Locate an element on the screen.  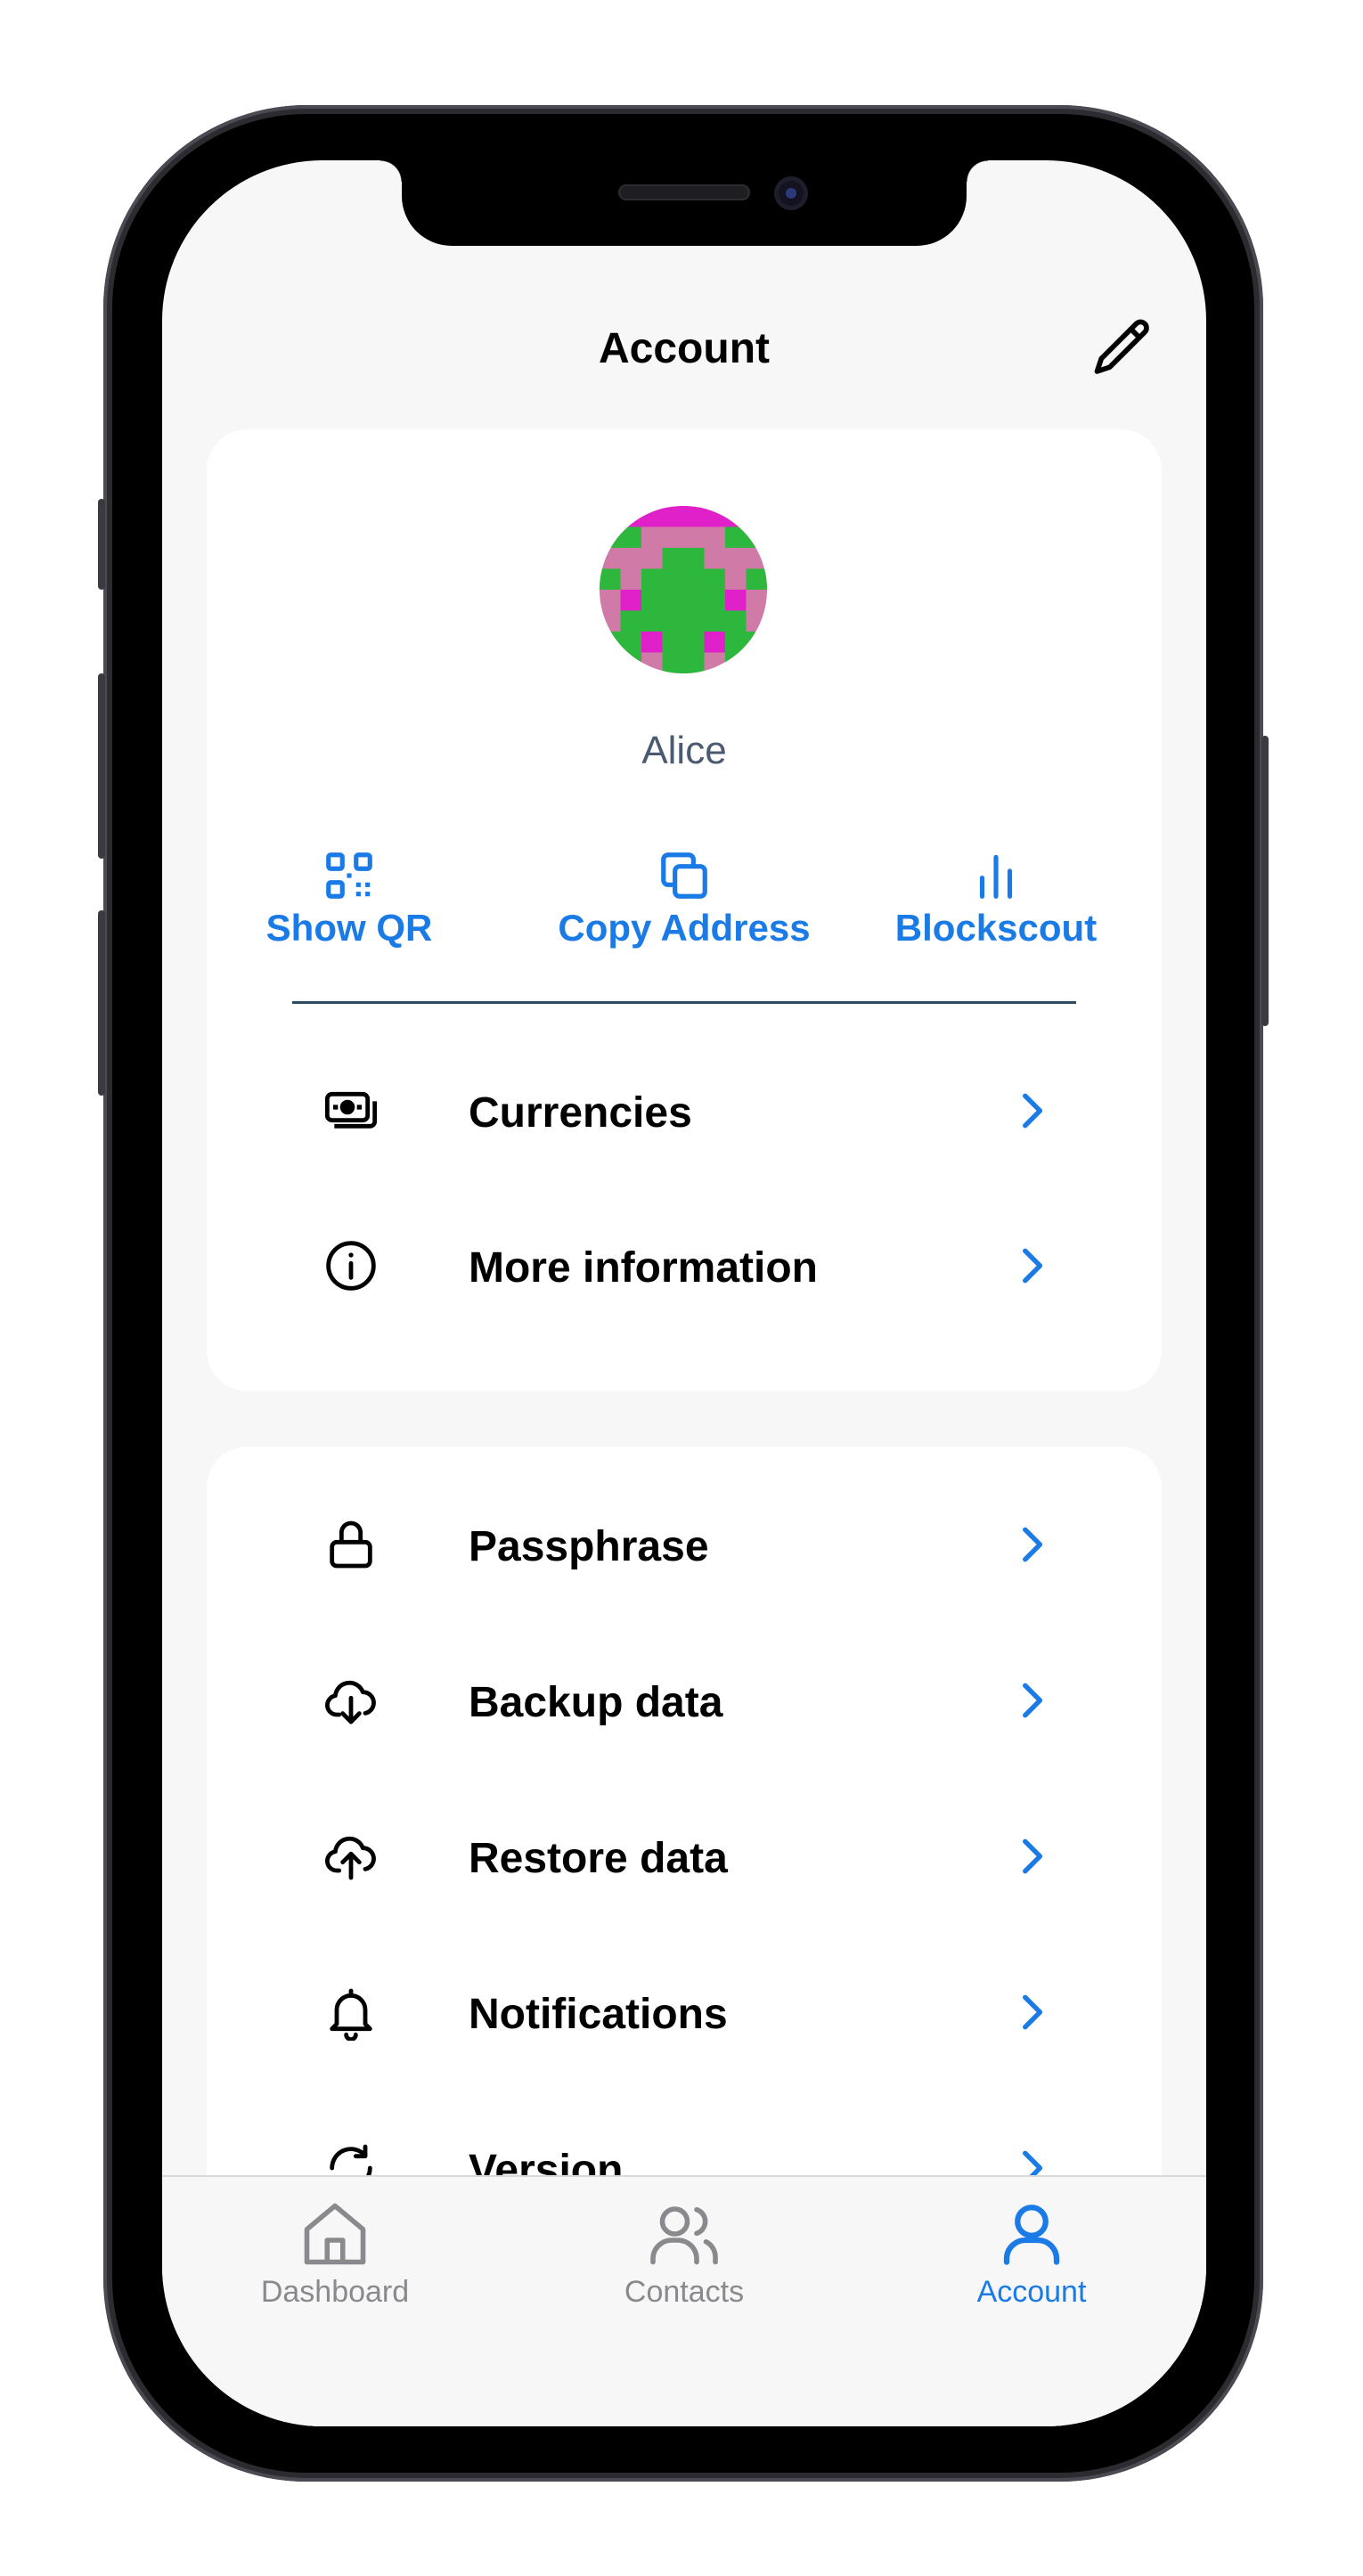
tab-bar: Dashboard Contacts Account is located at coordinates (684, 2300).